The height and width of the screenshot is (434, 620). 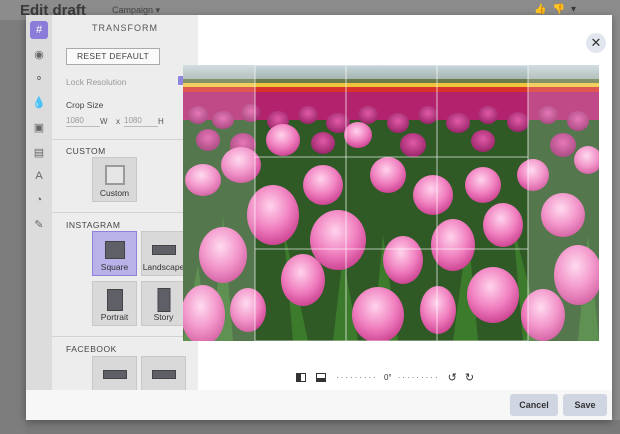 What do you see at coordinates (83, 121) in the screenshot?
I see `crop-width-input: 1080` at bounding box center [83, 121].